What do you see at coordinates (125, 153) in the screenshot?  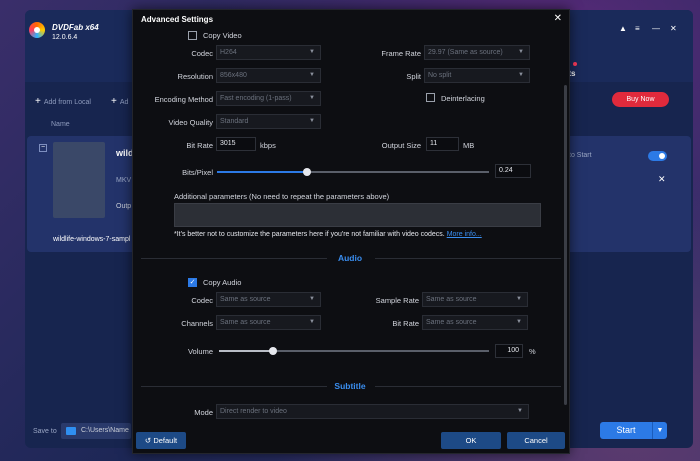 I see `file-title: wild` at bounding box center [125, 153].